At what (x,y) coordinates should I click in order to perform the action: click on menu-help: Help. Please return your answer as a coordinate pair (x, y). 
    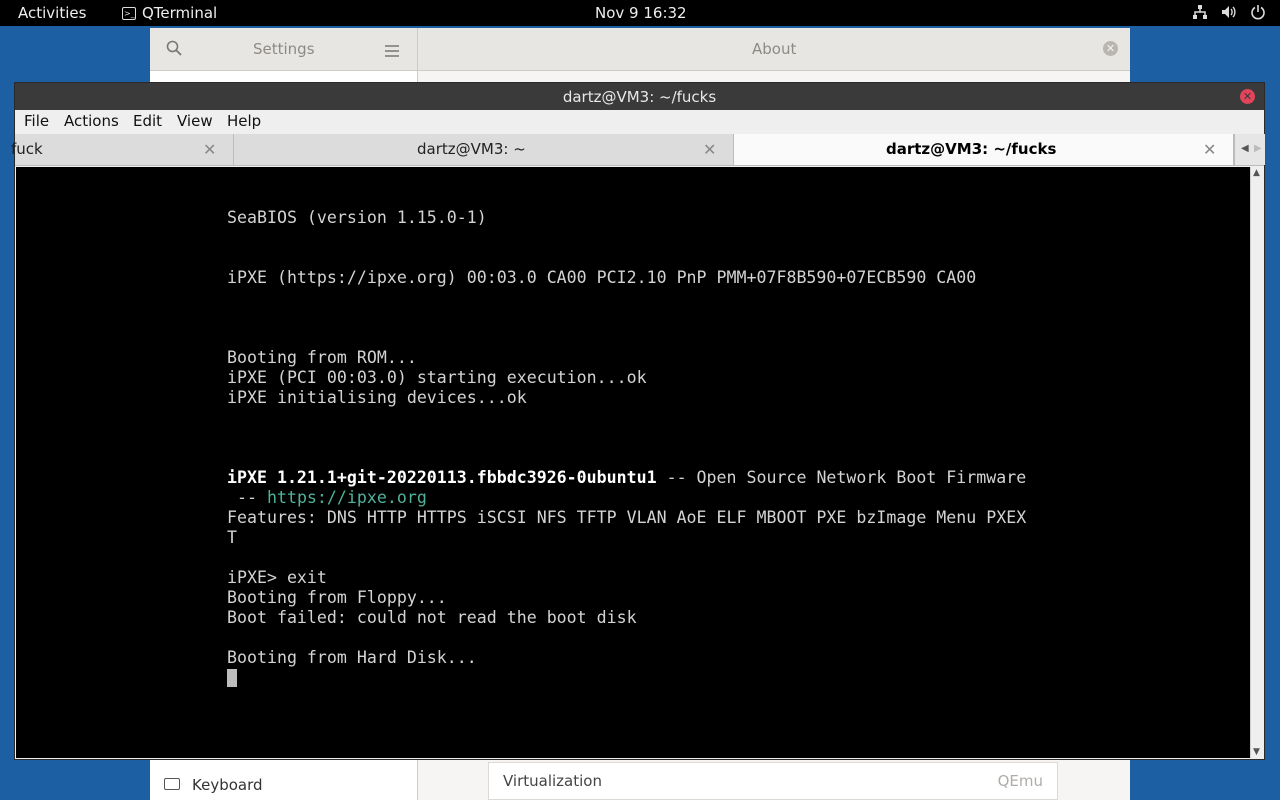
    Looking at the image, I should click on (244, 121).